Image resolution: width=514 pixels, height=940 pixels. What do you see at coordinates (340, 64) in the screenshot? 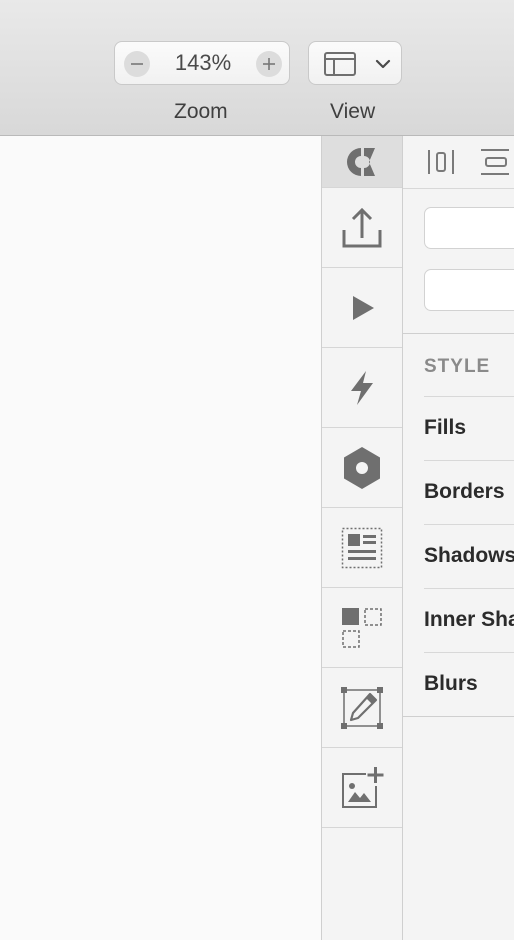
I see `layout-icon` at bounding box center [340, 64].